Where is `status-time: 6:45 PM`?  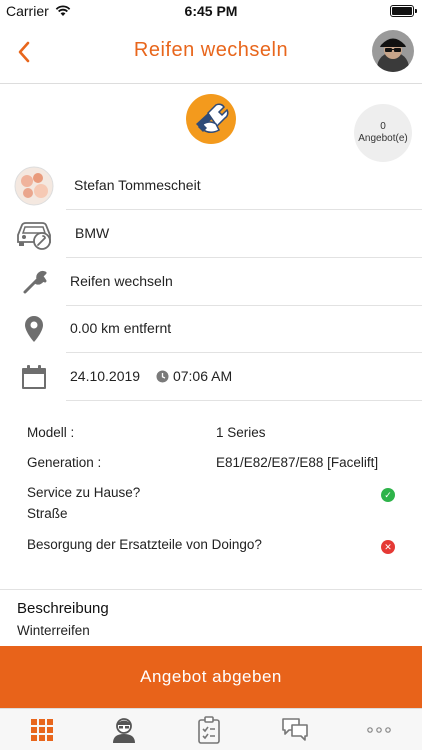 status-time: 6:45 PM is located at coordinates (211, 11).